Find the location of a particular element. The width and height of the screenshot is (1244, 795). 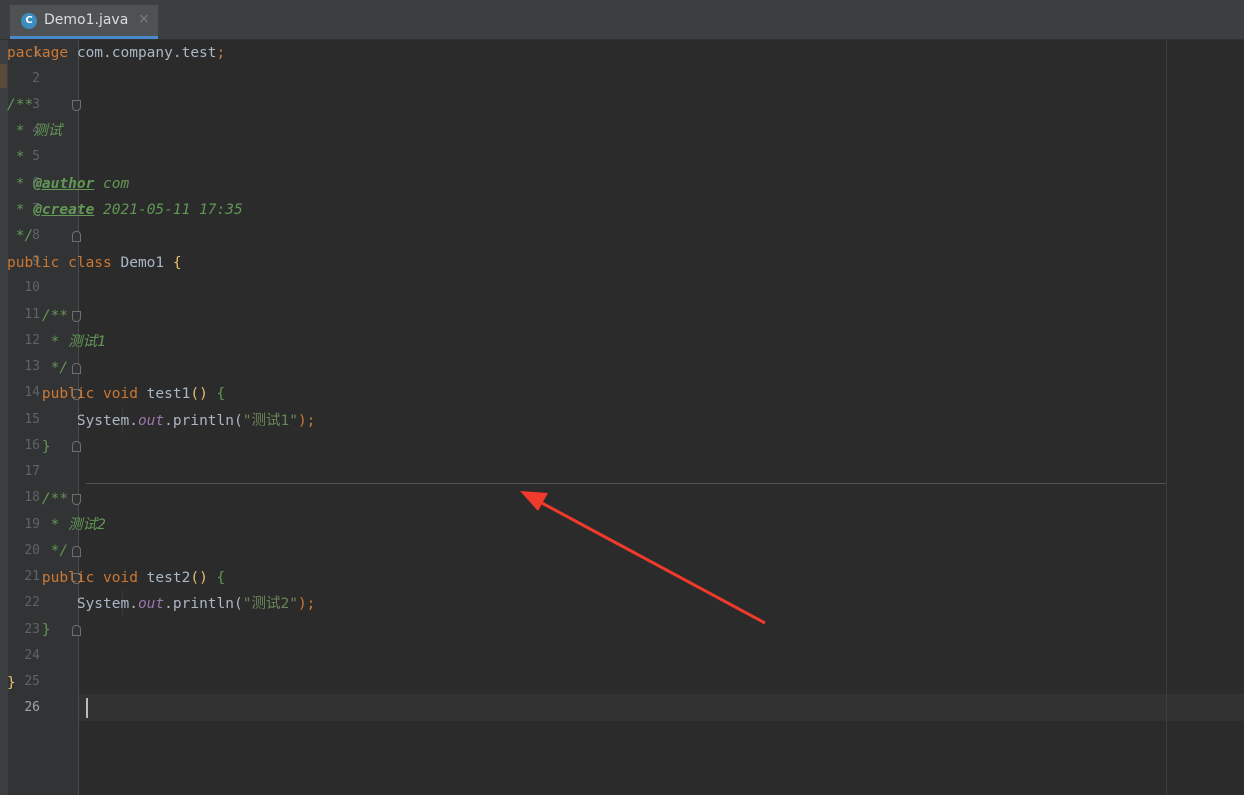

code-line-8: */ is located at coordinates (20, 236).